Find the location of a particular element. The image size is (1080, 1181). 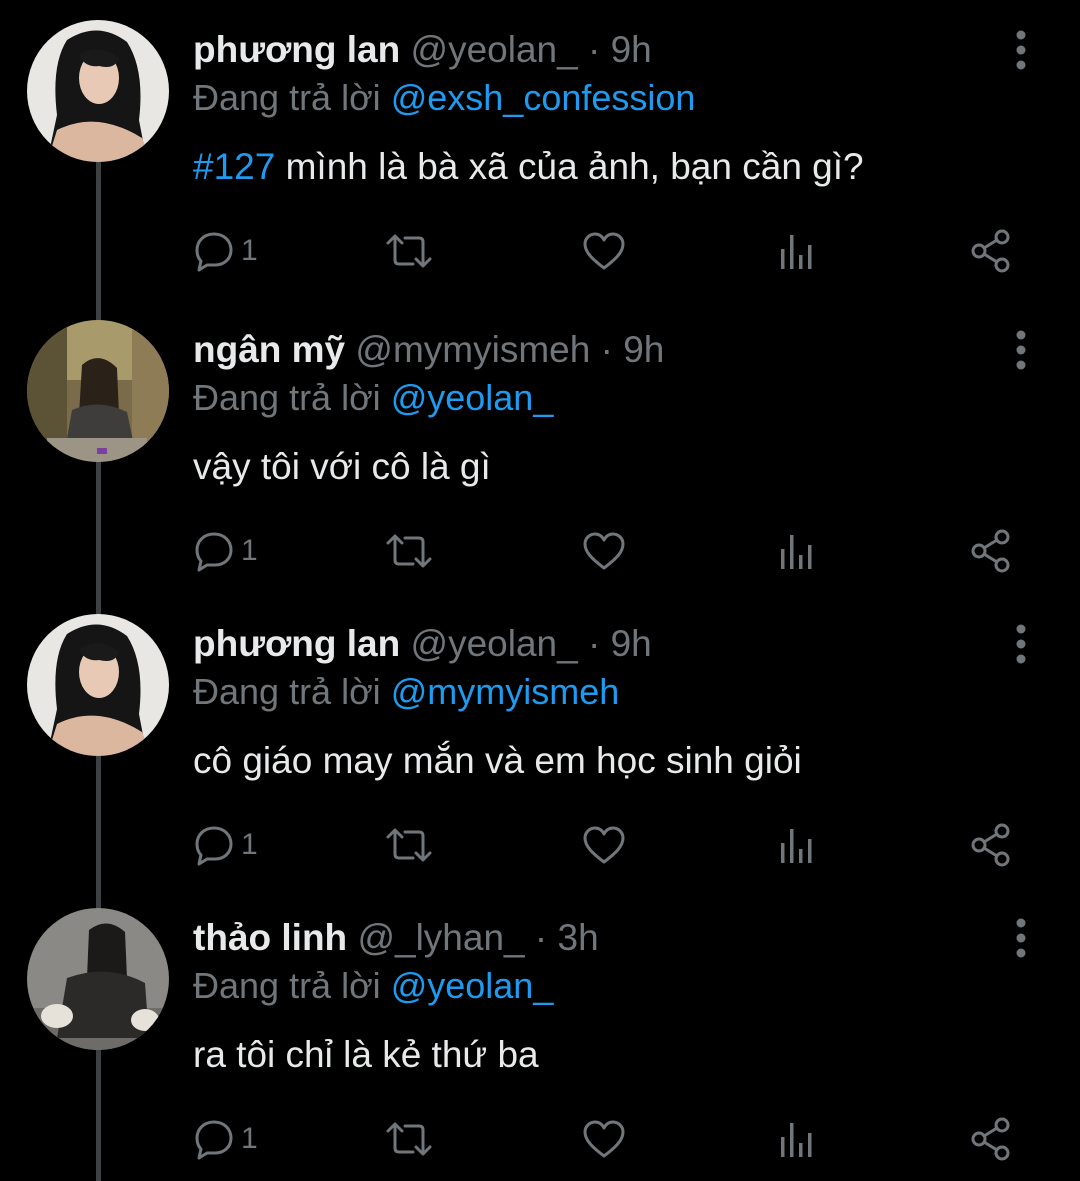

mention-link: @exsh_confession is located at coordinates (543, 97).